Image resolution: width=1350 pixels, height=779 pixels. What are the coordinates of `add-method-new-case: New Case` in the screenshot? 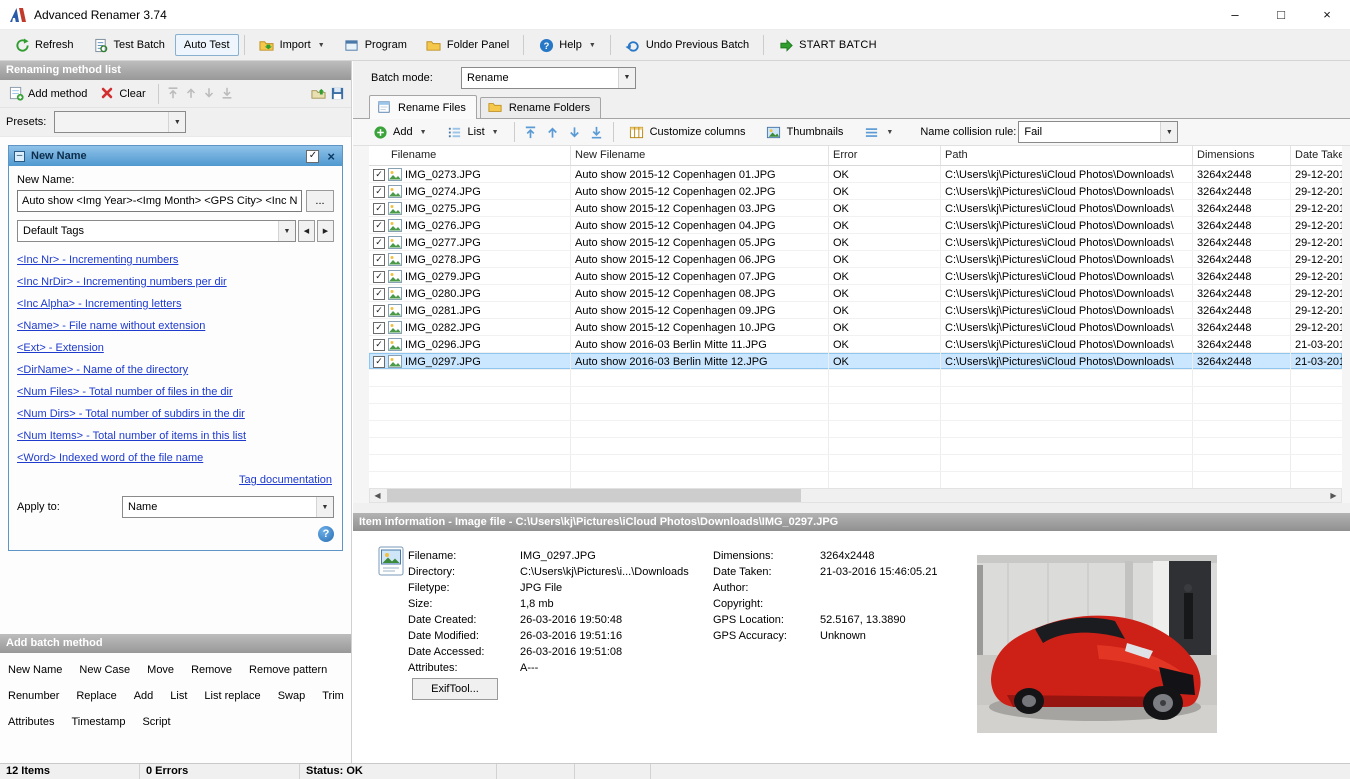 It's located at (104, 670).